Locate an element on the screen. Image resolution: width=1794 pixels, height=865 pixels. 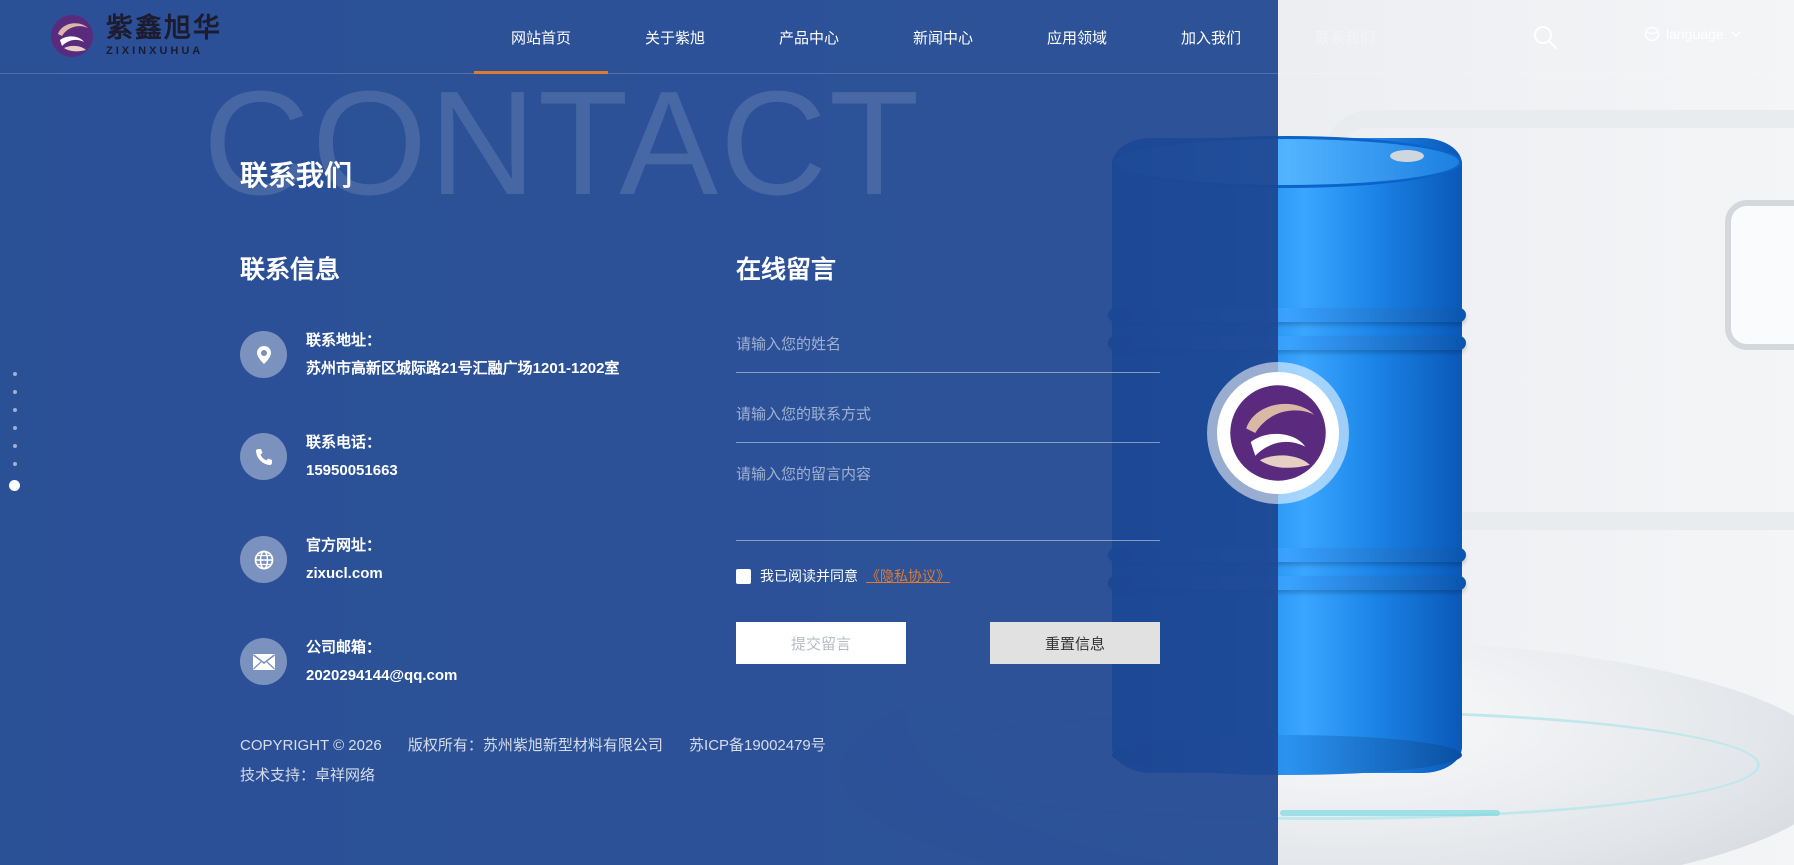
nav-item-applications: 应用领域 is located at coordinates (1077, 37).